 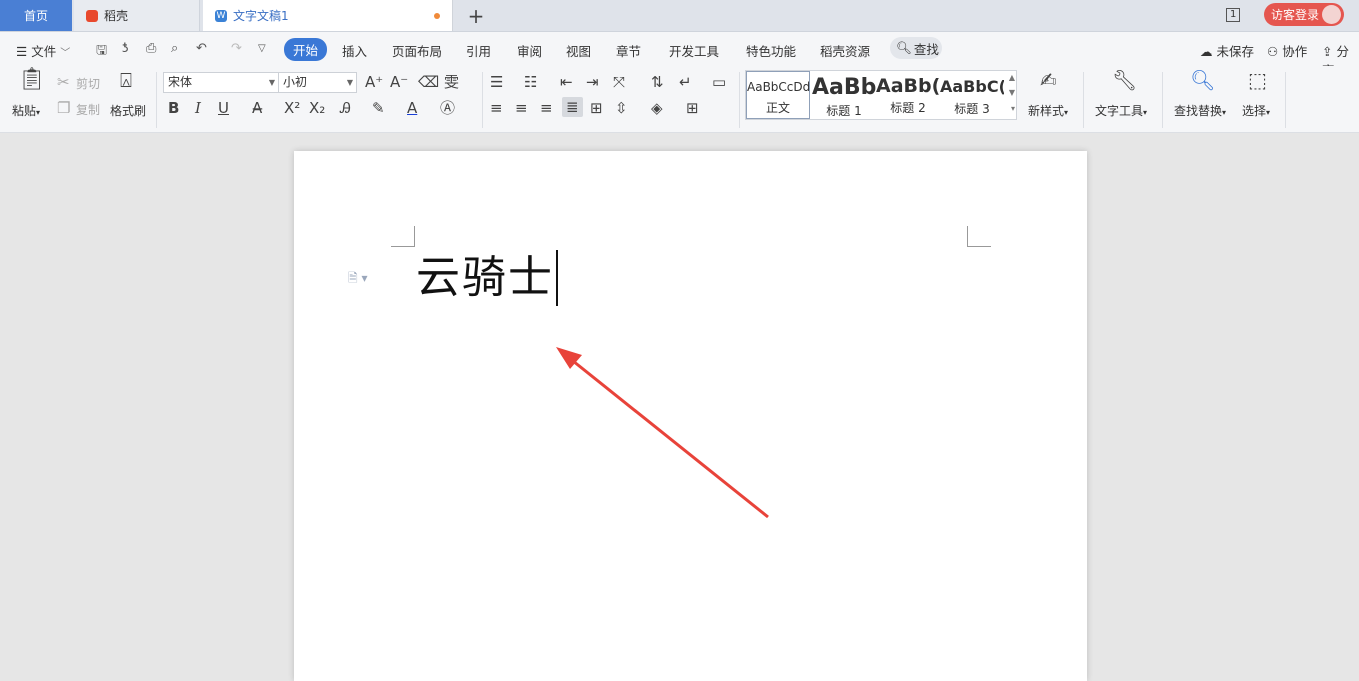 What do you see at coordinates (221, 82) in the screenshot?
I see `font-name-select: 宋体 ▼` at bounding box center [221, 82].